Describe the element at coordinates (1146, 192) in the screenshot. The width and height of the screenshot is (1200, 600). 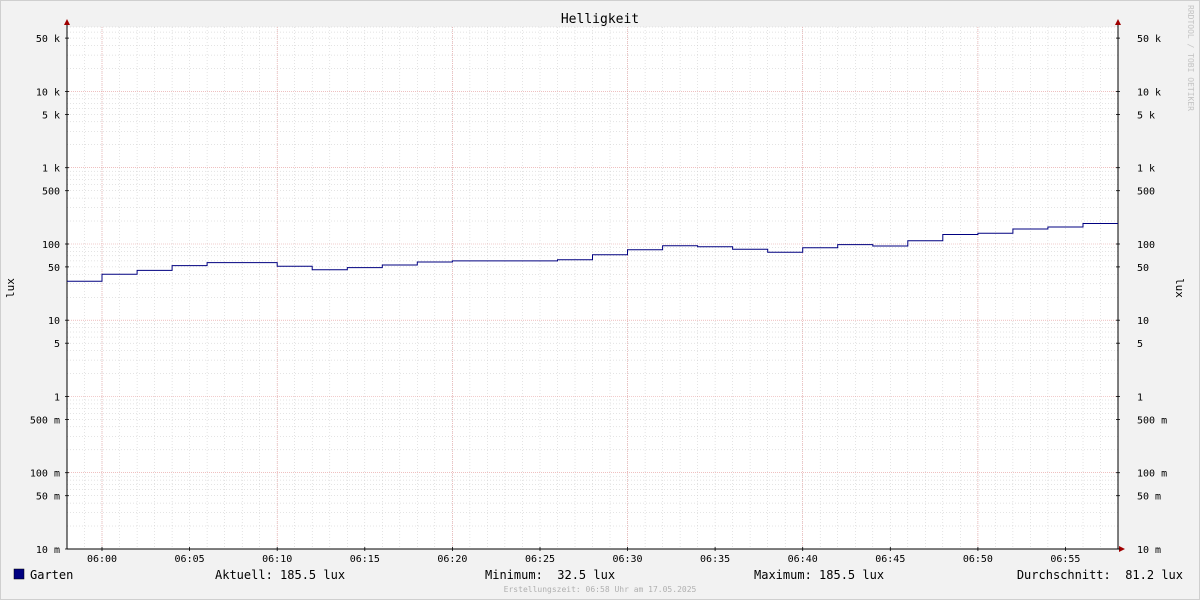
I see `y-tick-label-right: 500` at that location.